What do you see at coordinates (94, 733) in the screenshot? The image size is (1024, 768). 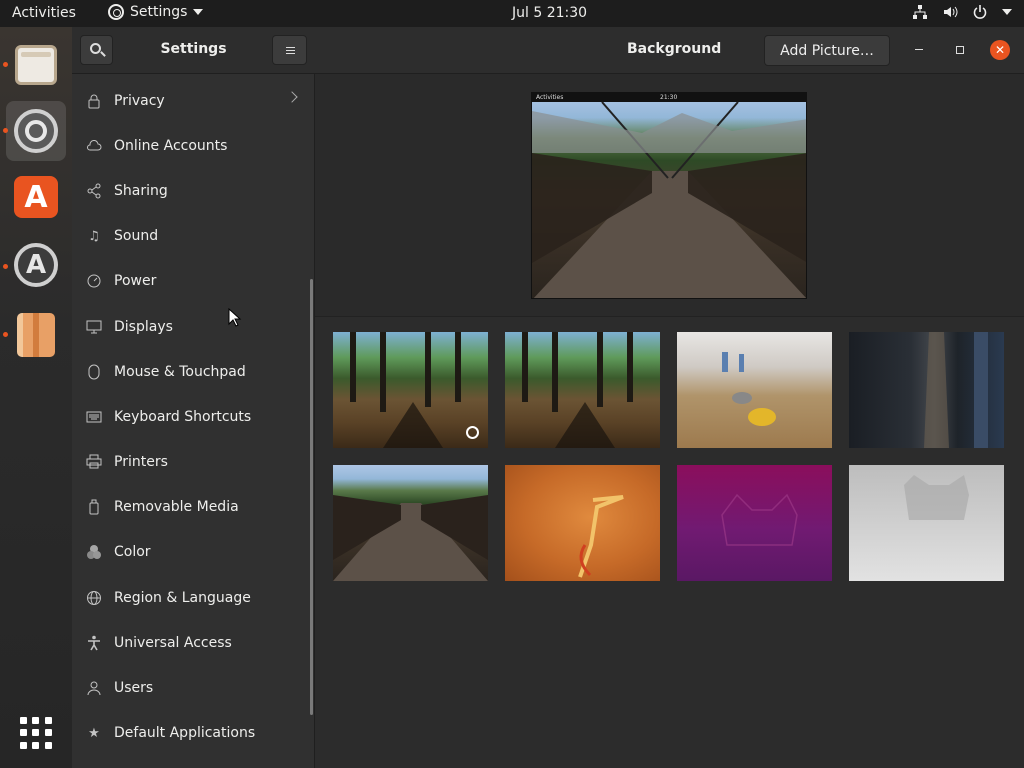 I see `star-icon: ★` at bounding box center [94, 733].